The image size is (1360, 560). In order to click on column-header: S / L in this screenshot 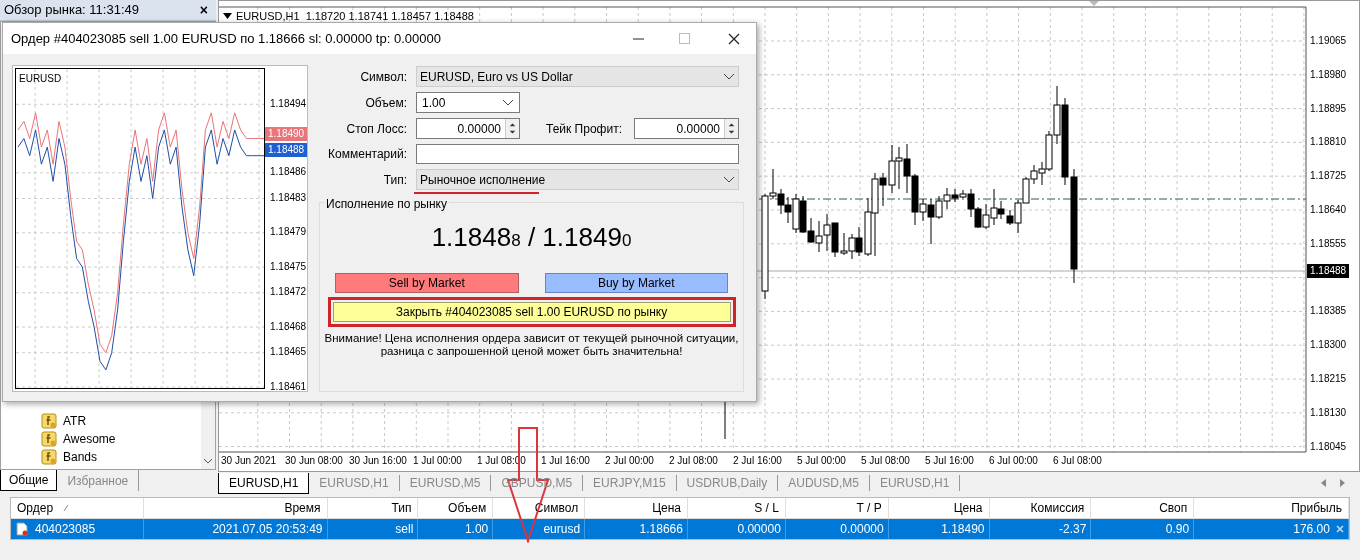, I will do `click(737, 508)`.